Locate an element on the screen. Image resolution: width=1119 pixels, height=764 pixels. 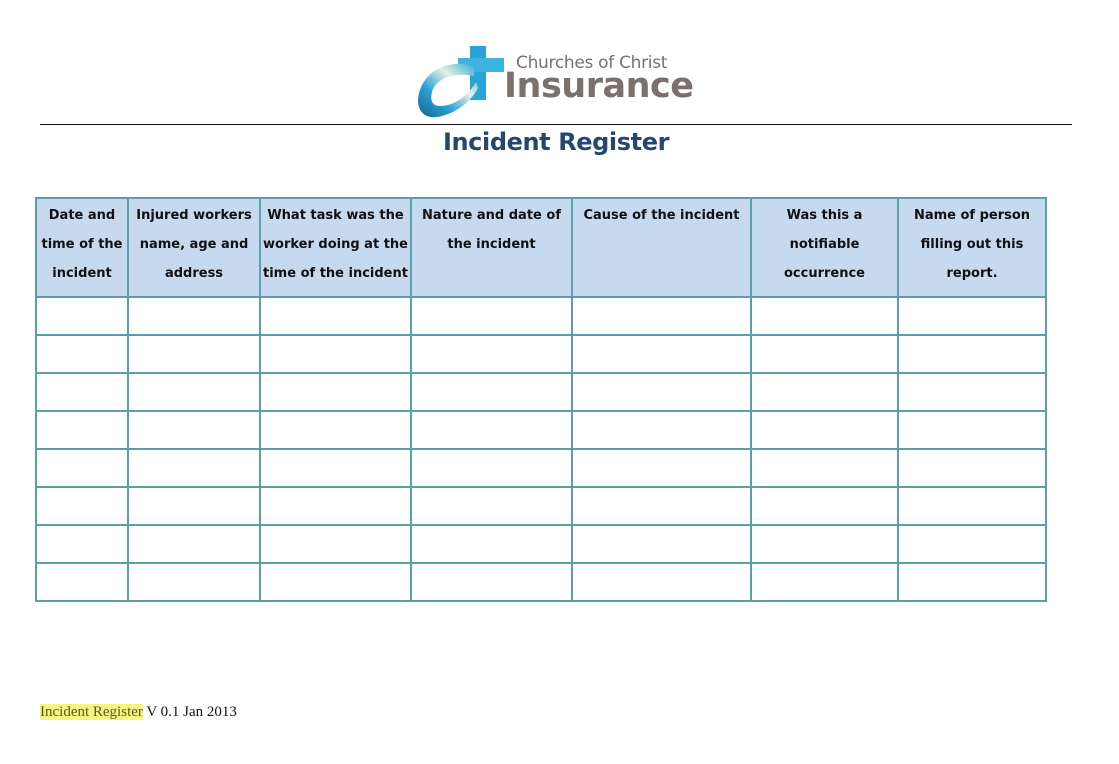
footer-doc-name: Incident Register is located at coordinates (91, 712).